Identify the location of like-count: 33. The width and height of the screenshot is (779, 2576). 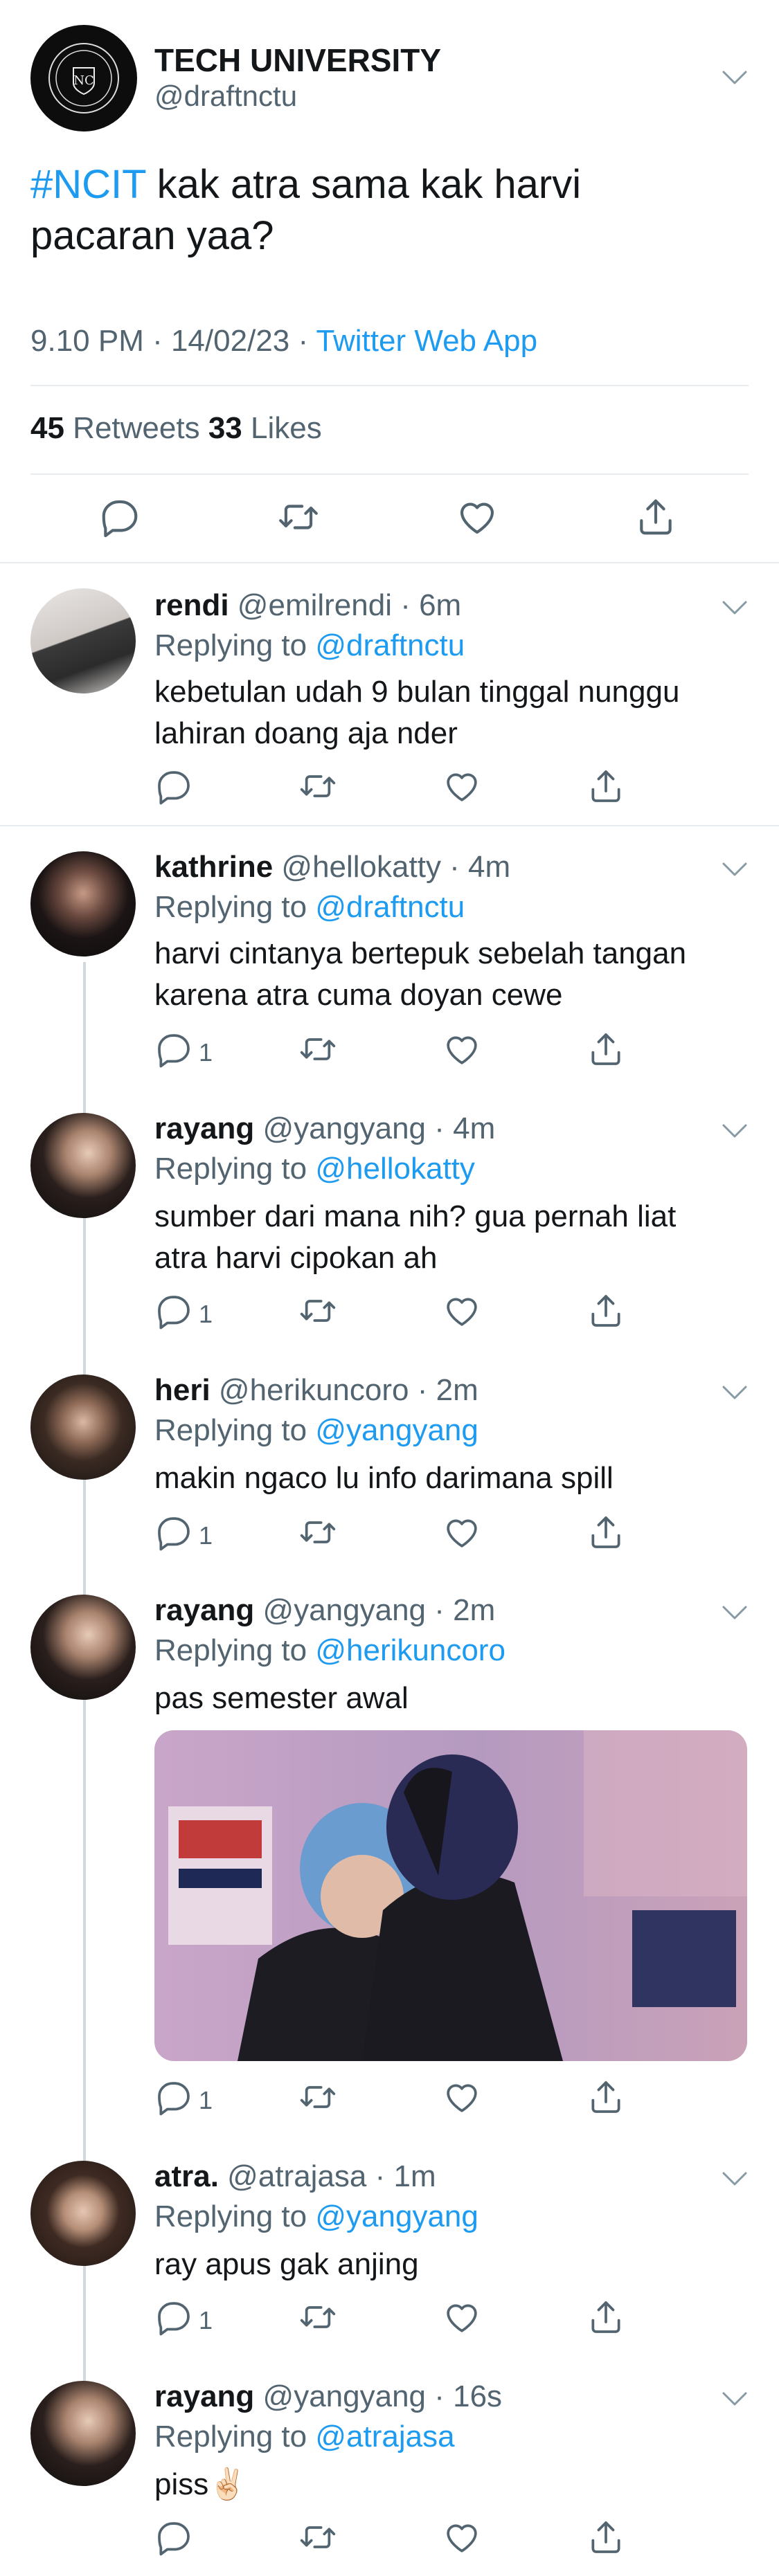
(225, 428).